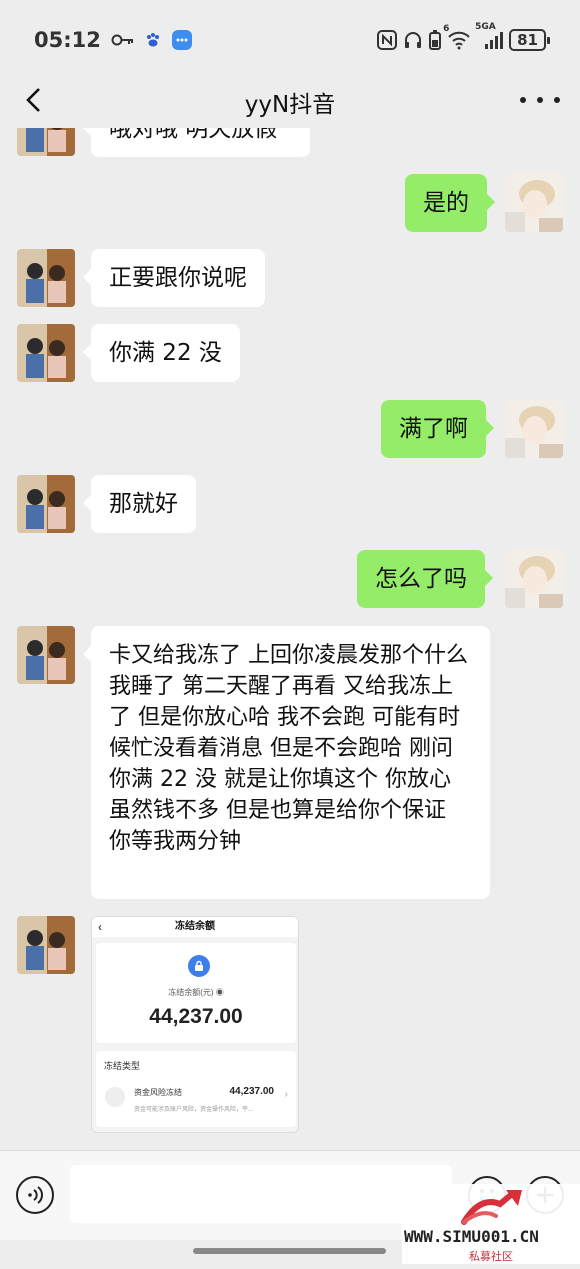 The width and height of the screenshot is (580, 1269). What do you see at coordinates (433, 429) in the screenshot?
I see `message-text: 满了啊` at bounding box center [433, 429].